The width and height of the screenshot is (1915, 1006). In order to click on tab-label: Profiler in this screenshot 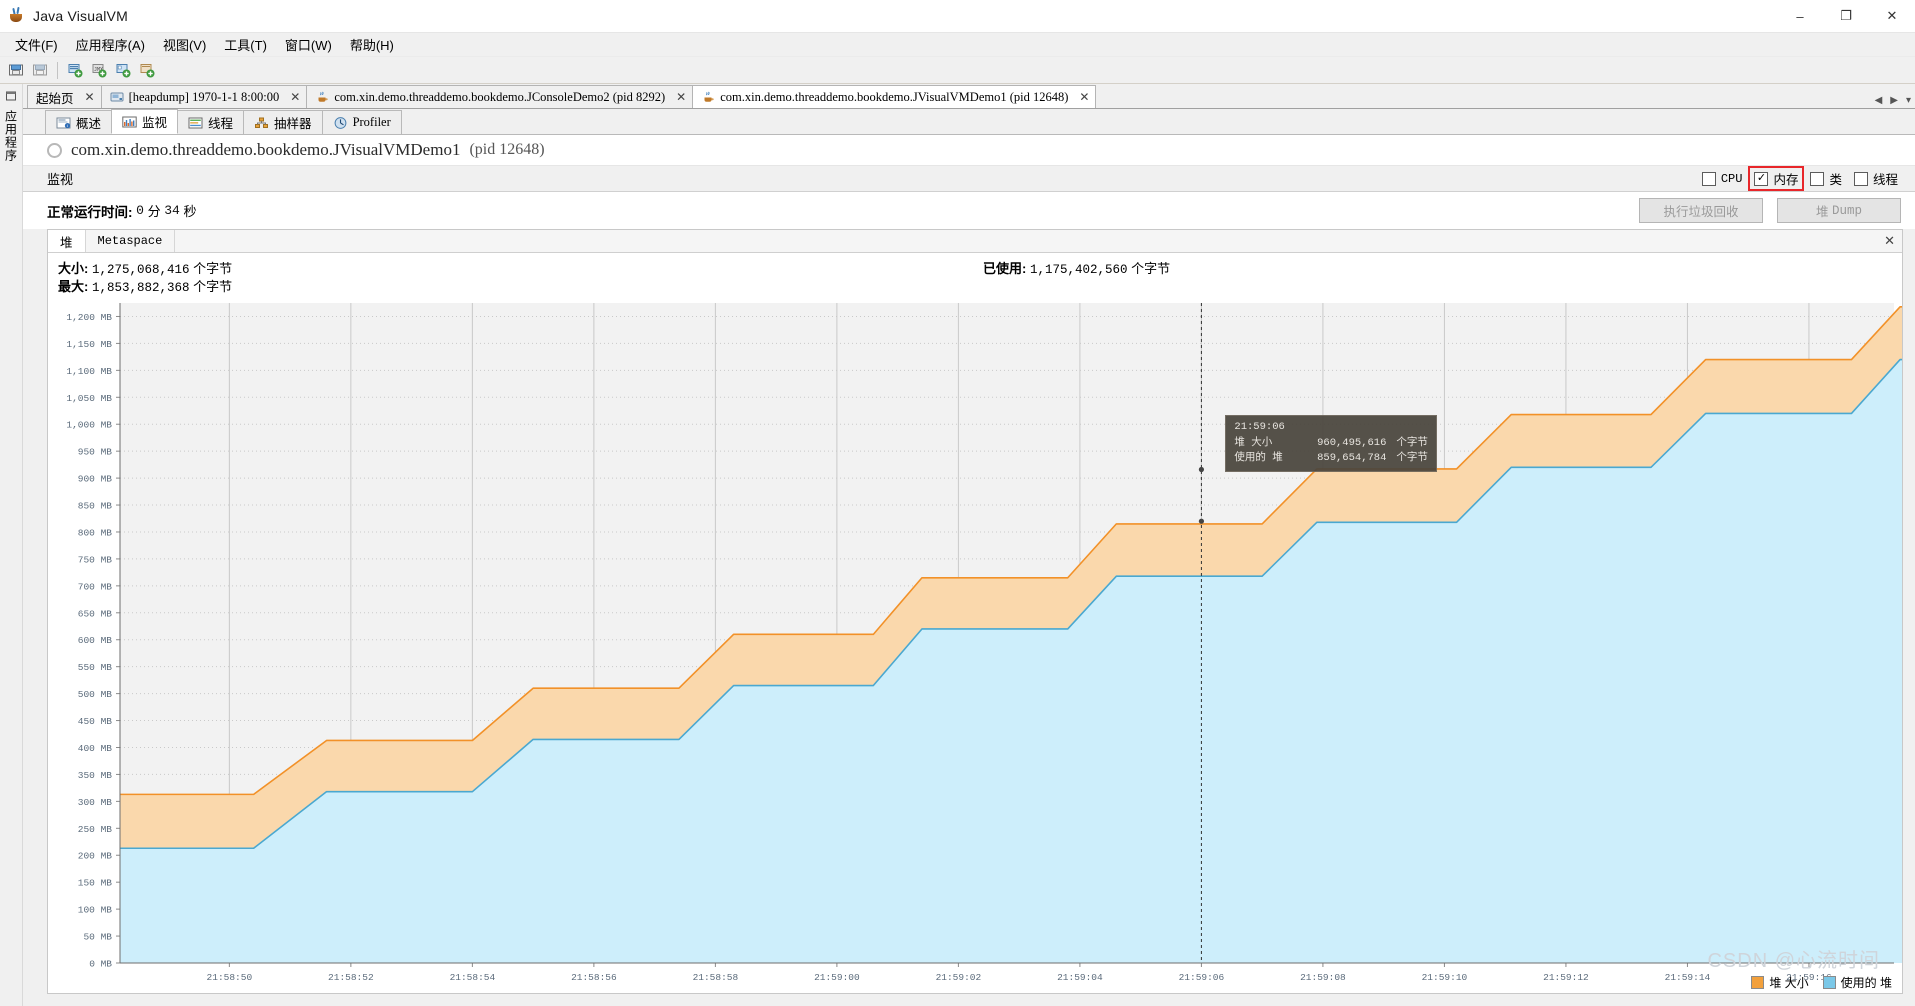, I will do `click(371, 122)`.